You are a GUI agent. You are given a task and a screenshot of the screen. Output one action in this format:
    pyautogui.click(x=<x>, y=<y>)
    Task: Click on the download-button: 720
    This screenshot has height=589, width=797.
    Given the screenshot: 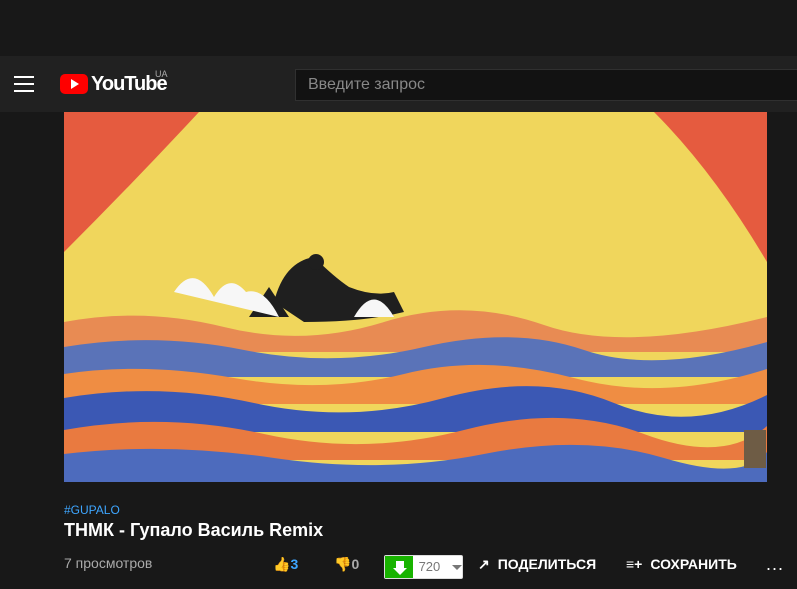 What is the action you would take?
    pyautogui.click(x=423, y=567)
    